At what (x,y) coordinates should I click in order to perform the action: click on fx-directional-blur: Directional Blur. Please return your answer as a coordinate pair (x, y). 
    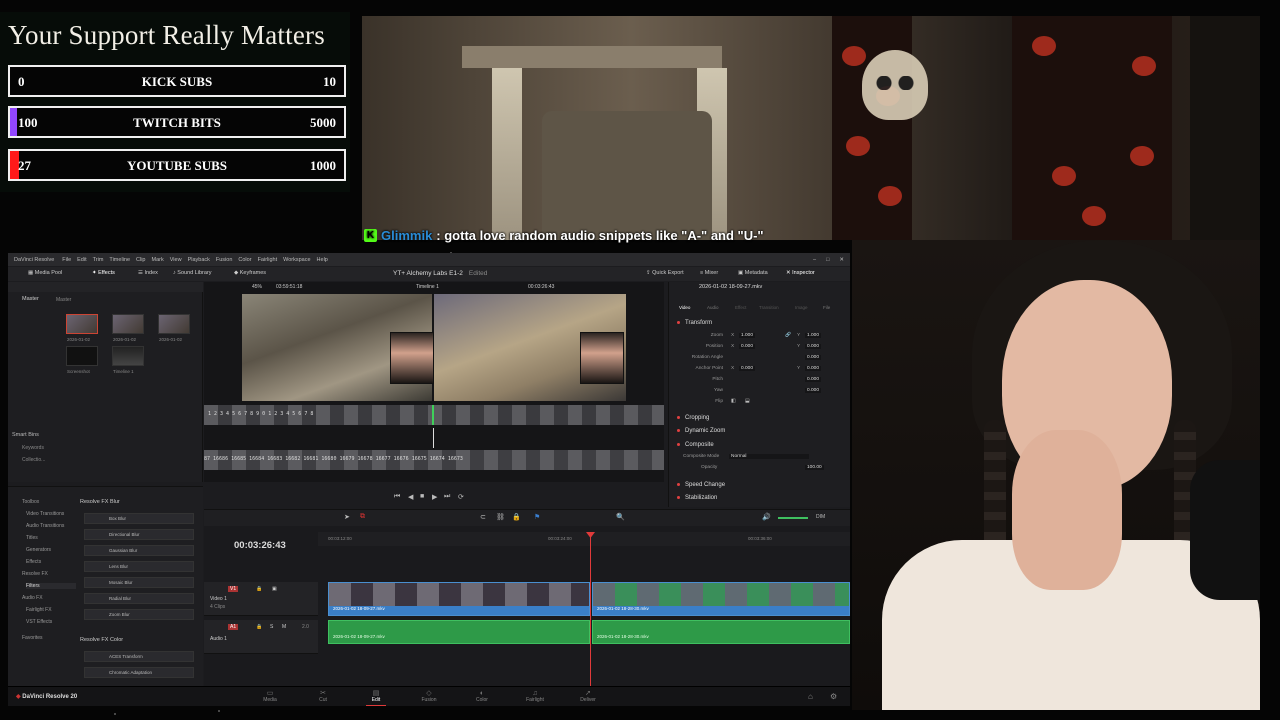
    Looking at the image, I should click on (139, 534).